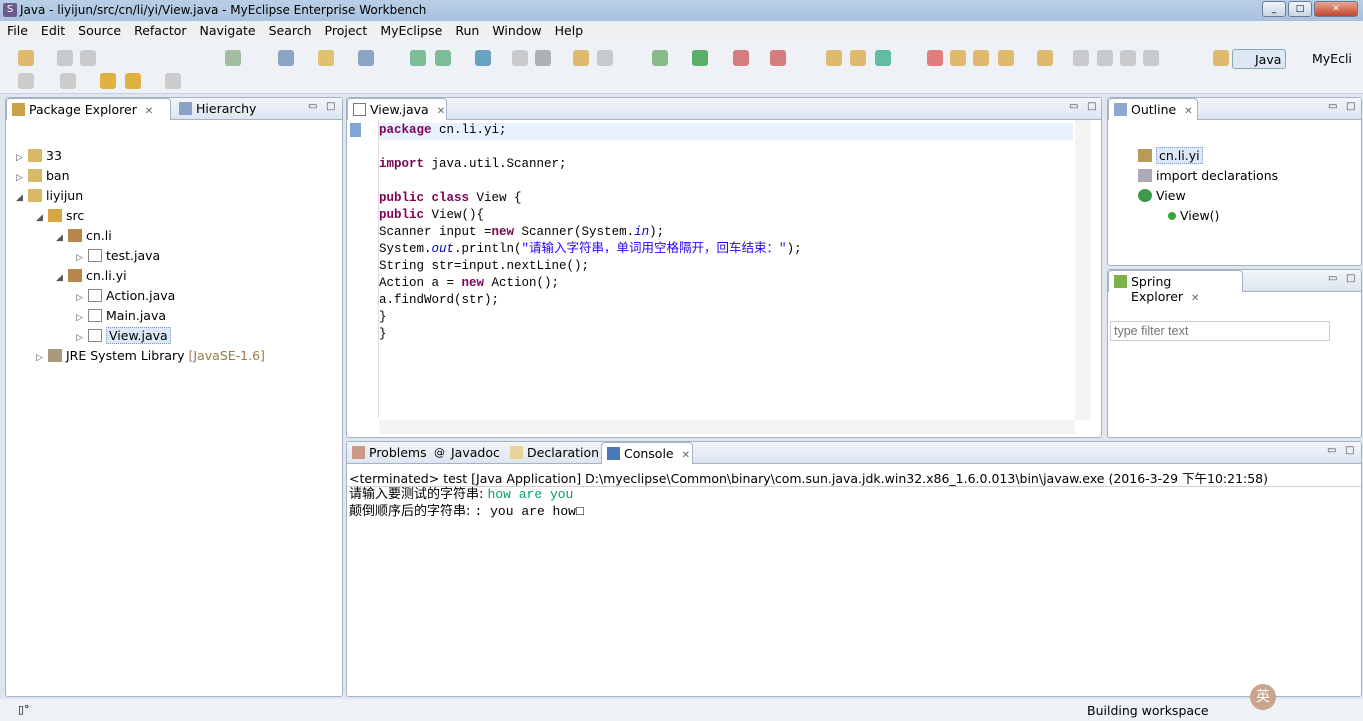  What do you see at coordinates (1274, 9) in the screenshot?
I see `minimize-button: _` at bounding box center [1274, 9].